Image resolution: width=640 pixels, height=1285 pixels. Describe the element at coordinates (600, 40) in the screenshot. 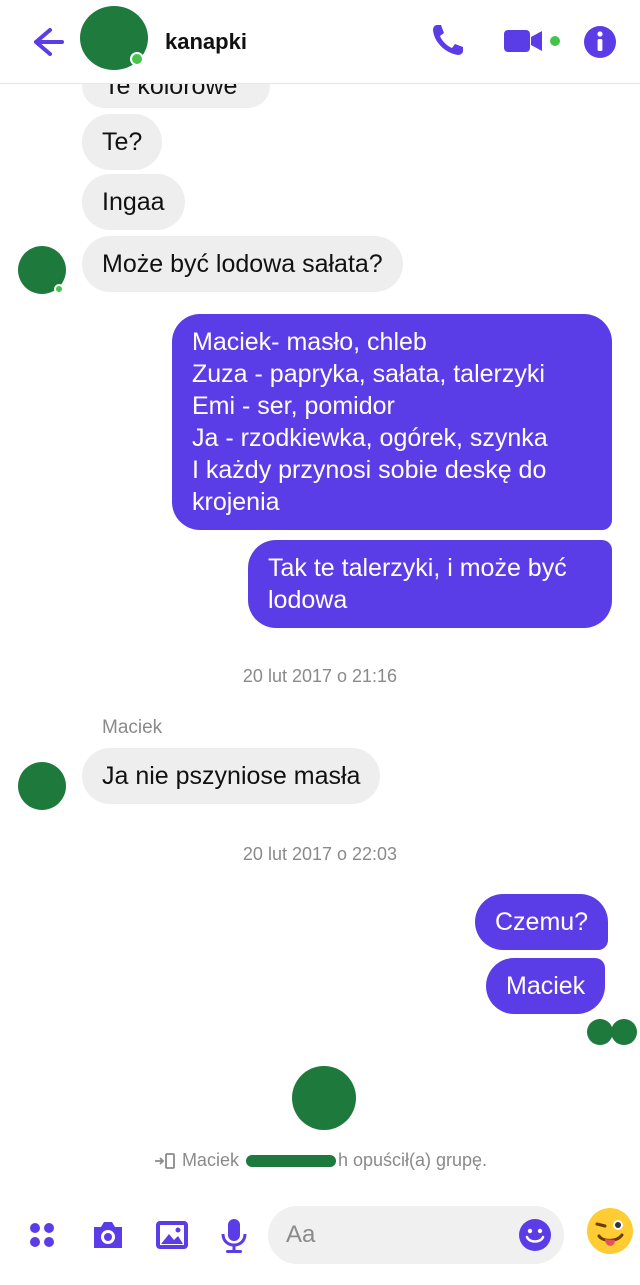

I see `info-icon` at that location.